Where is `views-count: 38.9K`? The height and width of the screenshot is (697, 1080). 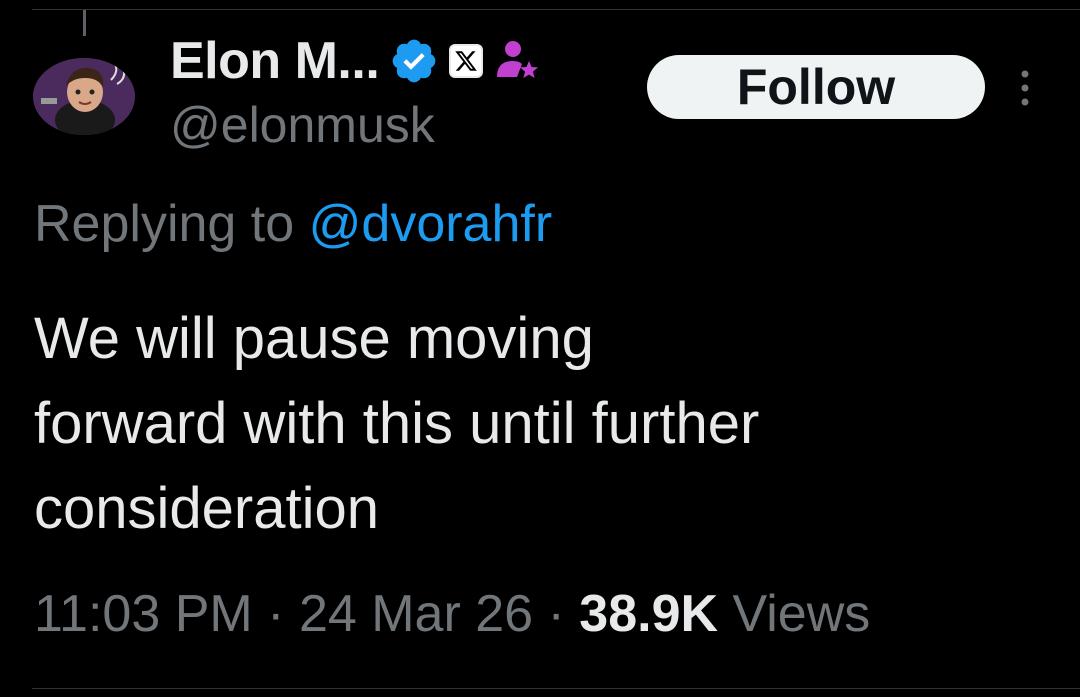 views-count: 38.9K is located at coordinates (648, 614).